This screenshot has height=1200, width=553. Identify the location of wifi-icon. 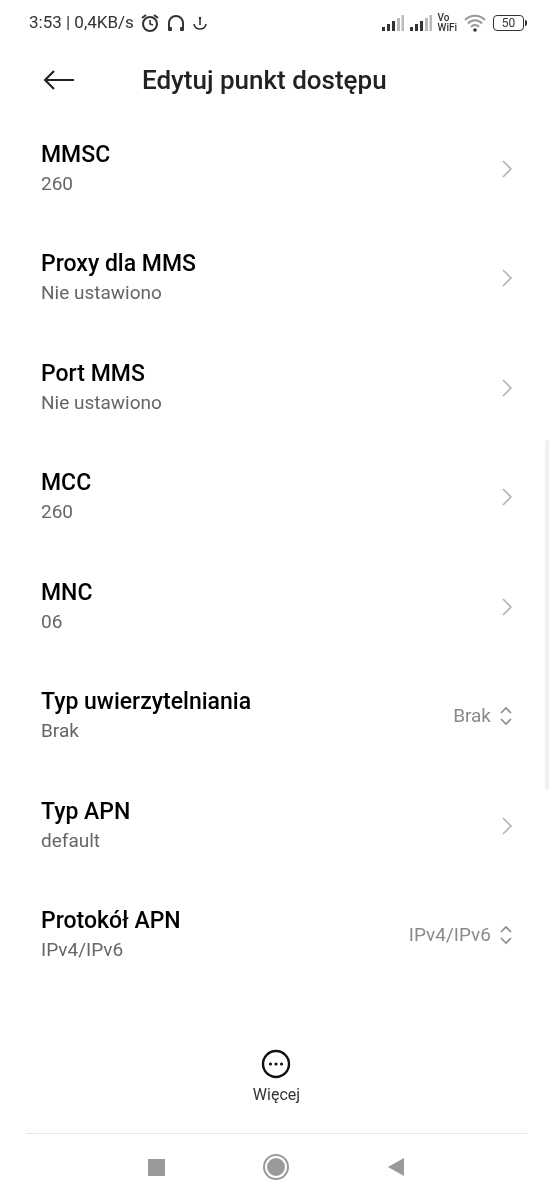
(475, 23).